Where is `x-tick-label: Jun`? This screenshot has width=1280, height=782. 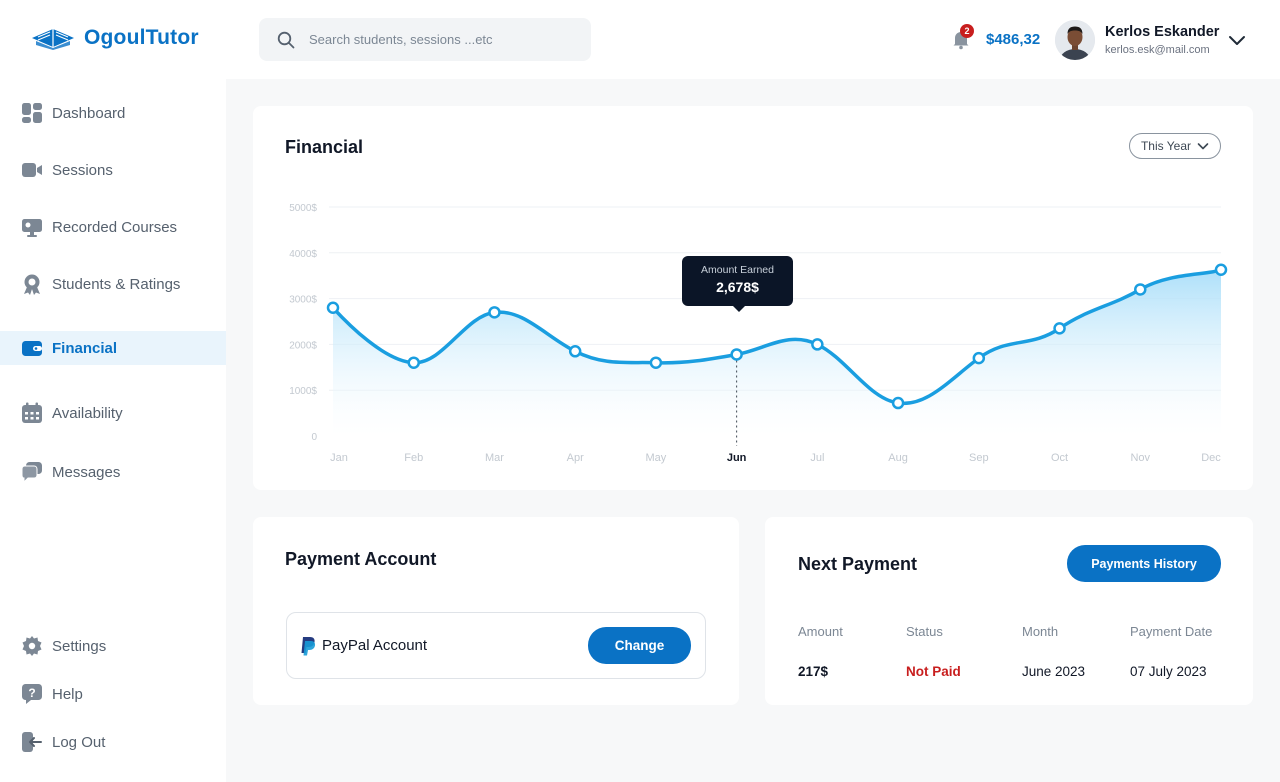 x-tick-label: Jun is located at coordinates (737, 458).